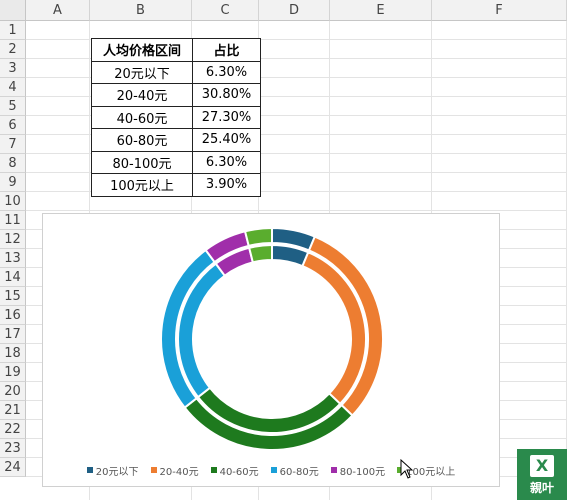 The width and height of the screenshot is (567, 500). What do you see at coordinates (226, 95) in the screenshot?
I see `table-cell: 30.80%` at bounding box center [226, 95].